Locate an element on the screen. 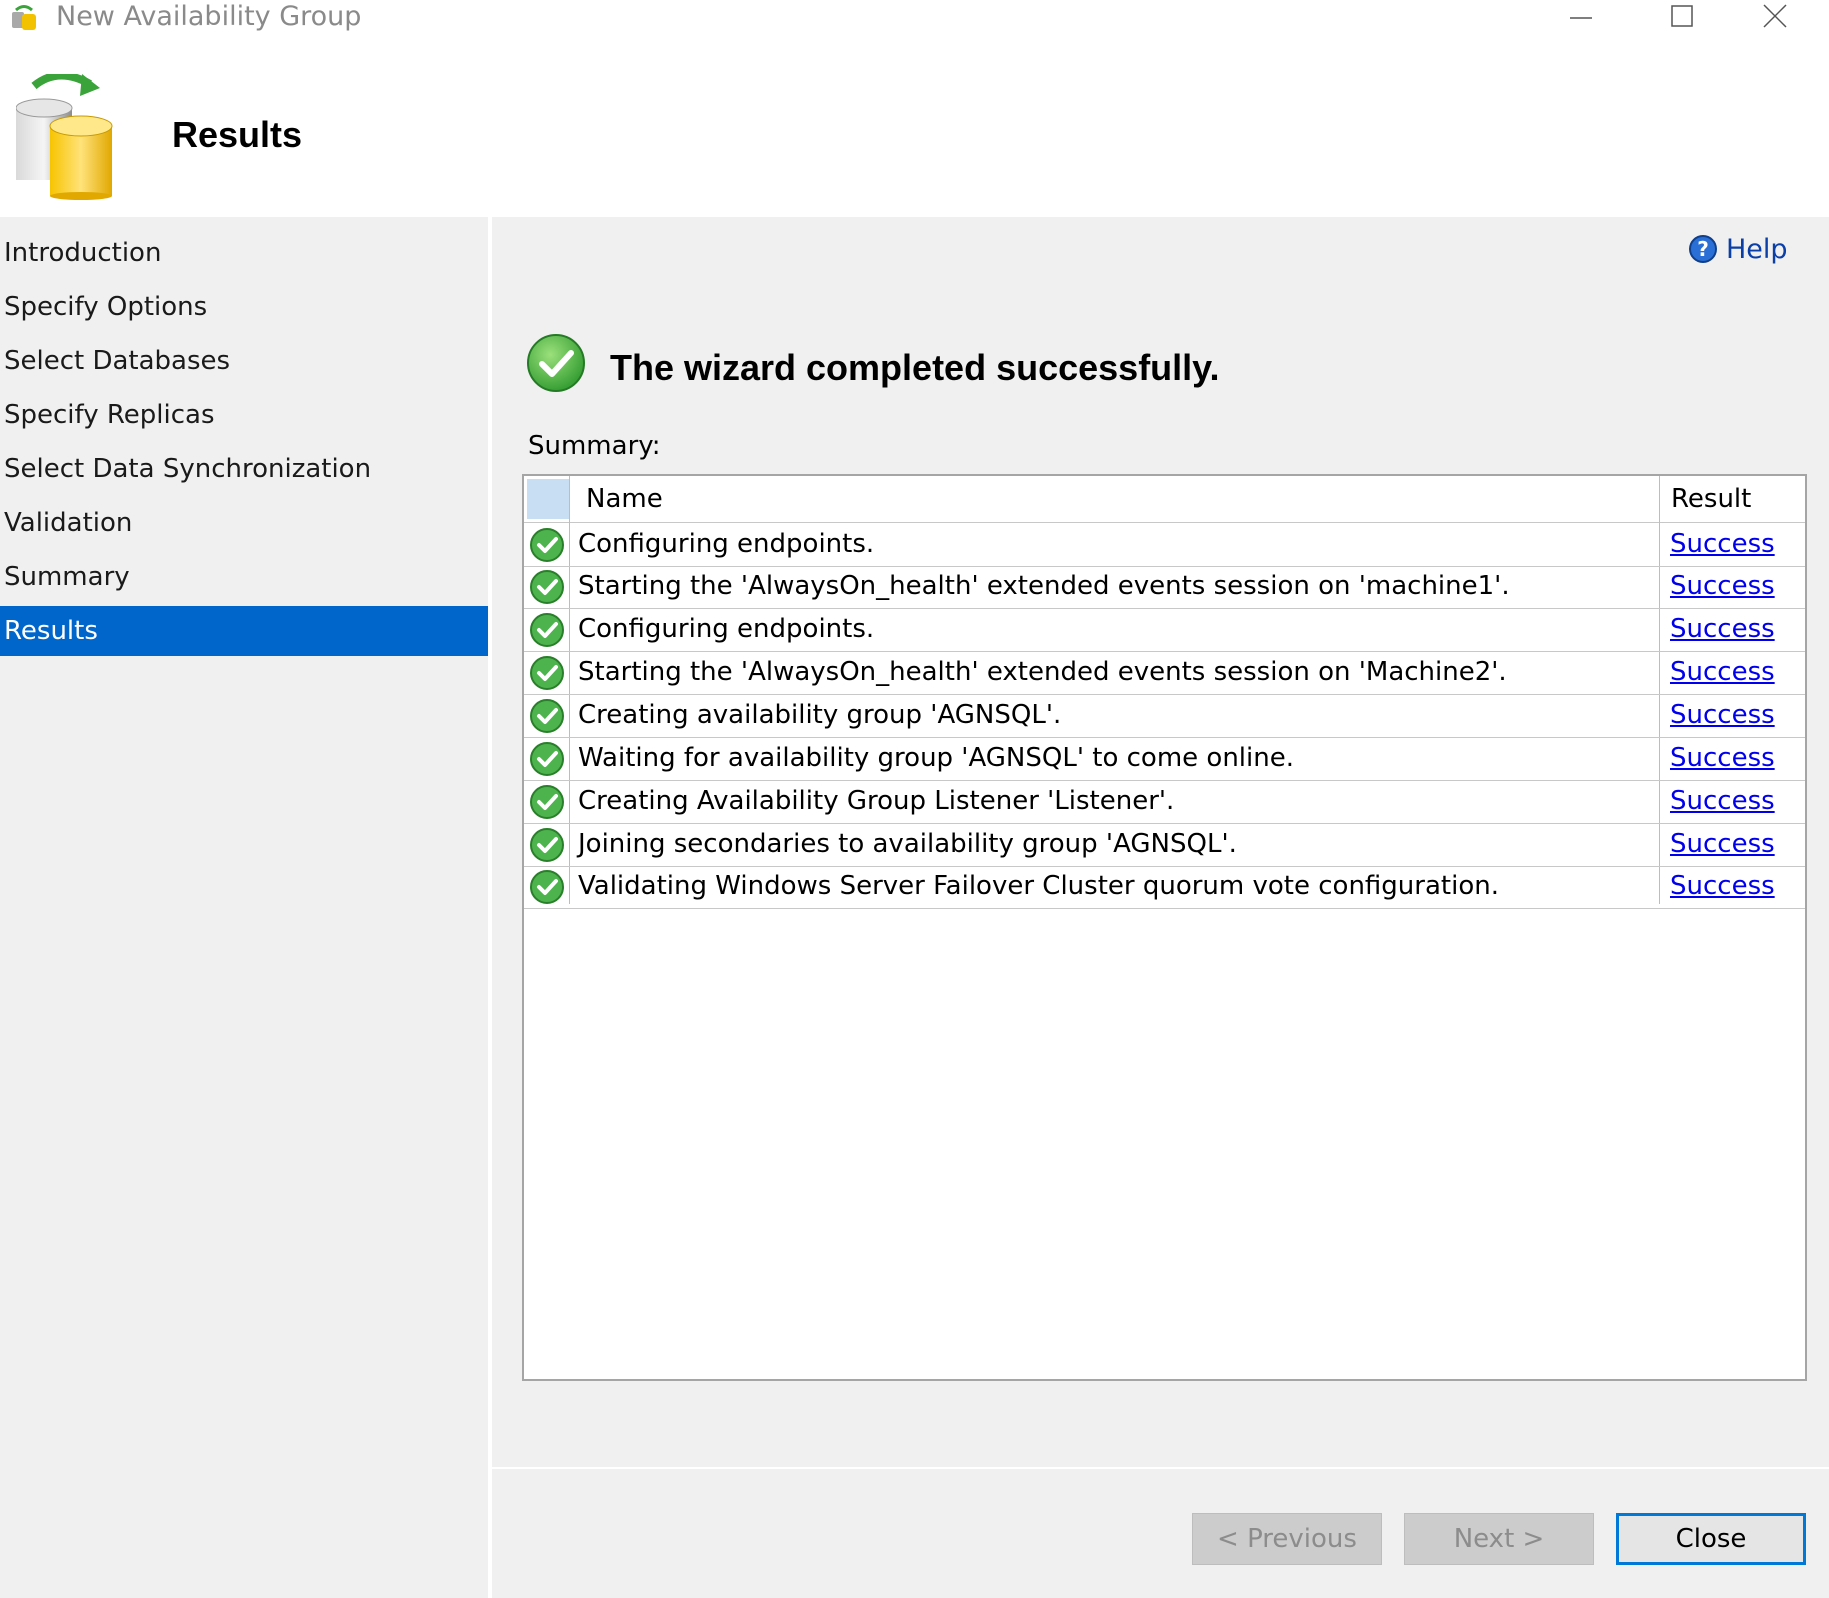  minimize-icon is located at coordinates (1581, 18).